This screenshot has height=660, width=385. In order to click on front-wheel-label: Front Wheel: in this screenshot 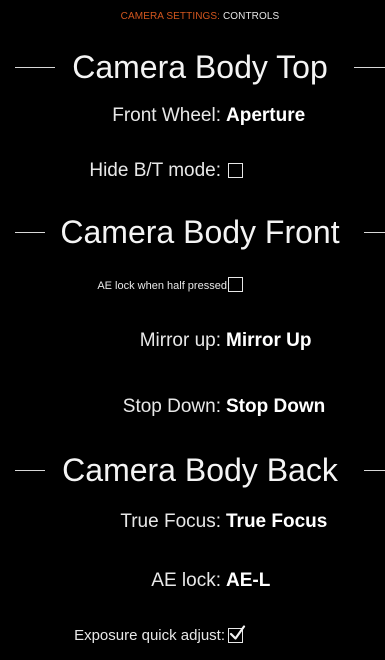, I will do `click(166, 115)`.